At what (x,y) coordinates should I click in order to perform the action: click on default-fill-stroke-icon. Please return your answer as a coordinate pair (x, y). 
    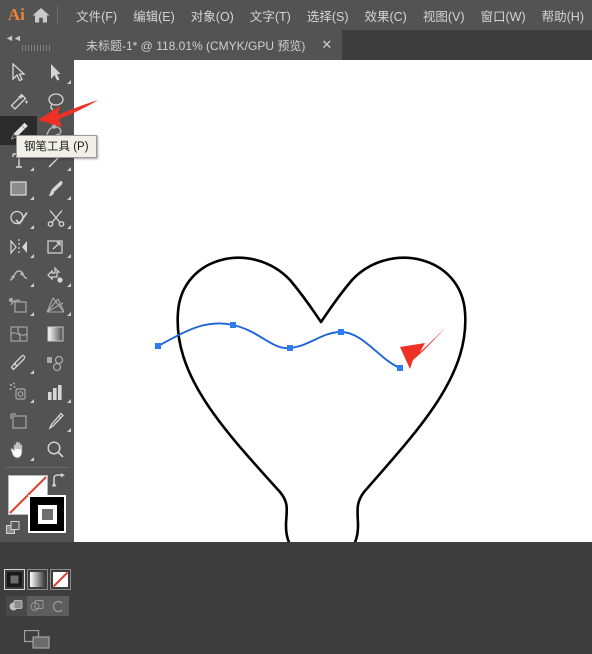
    Looking at the image, I should click on (13, 531).